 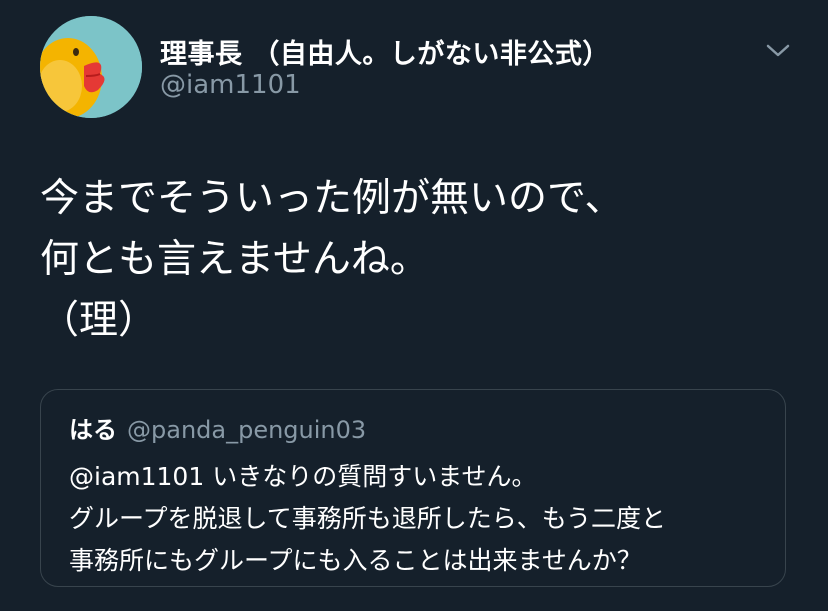 I want to click on quoted-text-line: @iam1101 いきなりの質問すいません。, so click(x=303, y=476).